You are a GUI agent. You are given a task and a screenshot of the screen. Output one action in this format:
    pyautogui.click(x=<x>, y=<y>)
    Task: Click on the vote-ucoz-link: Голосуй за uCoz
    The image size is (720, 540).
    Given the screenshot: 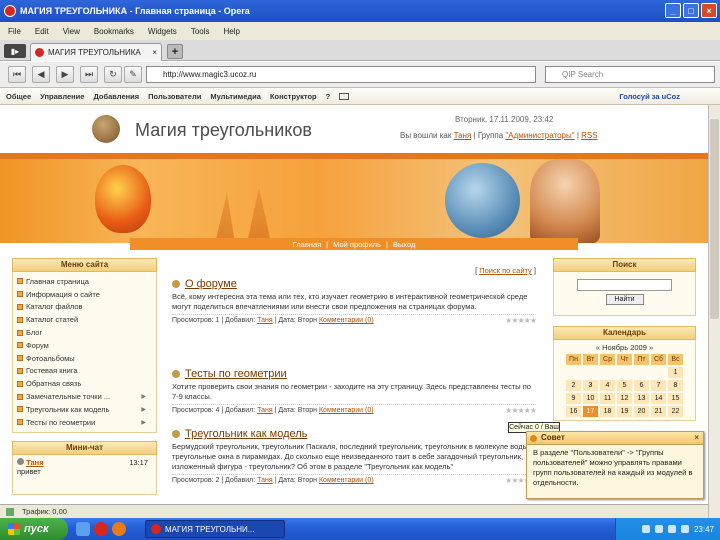 What is the action you would take?
    pyautogui.click(x=649, y=96)
    